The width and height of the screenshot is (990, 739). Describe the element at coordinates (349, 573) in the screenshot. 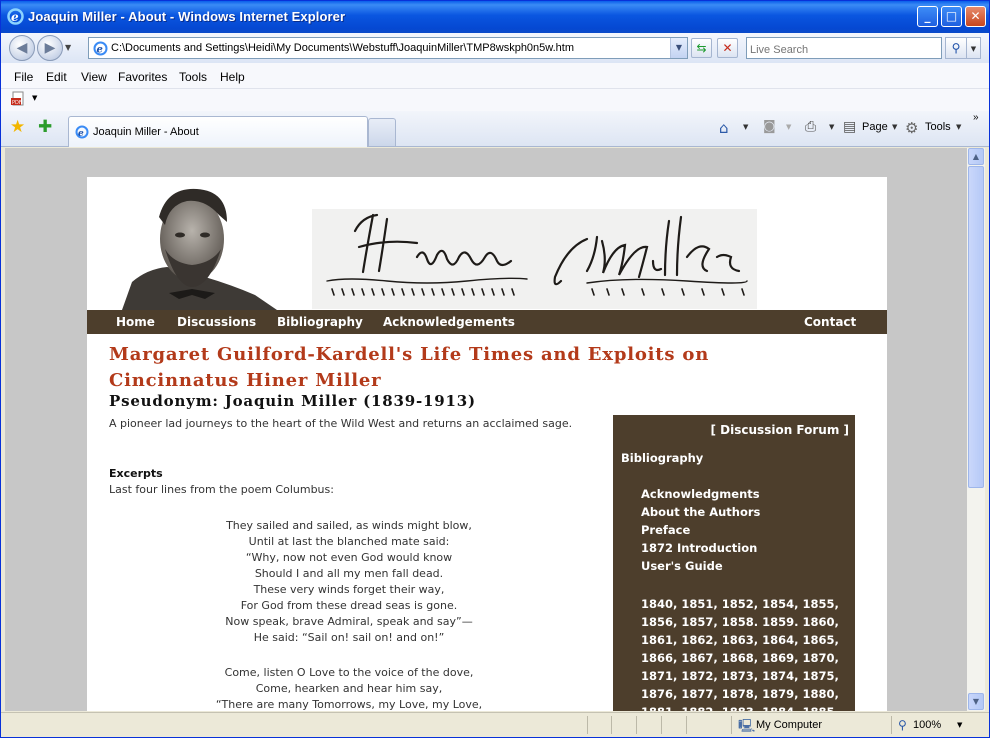

I see `poem-line: Should I and all my men fall dead.` at that location.